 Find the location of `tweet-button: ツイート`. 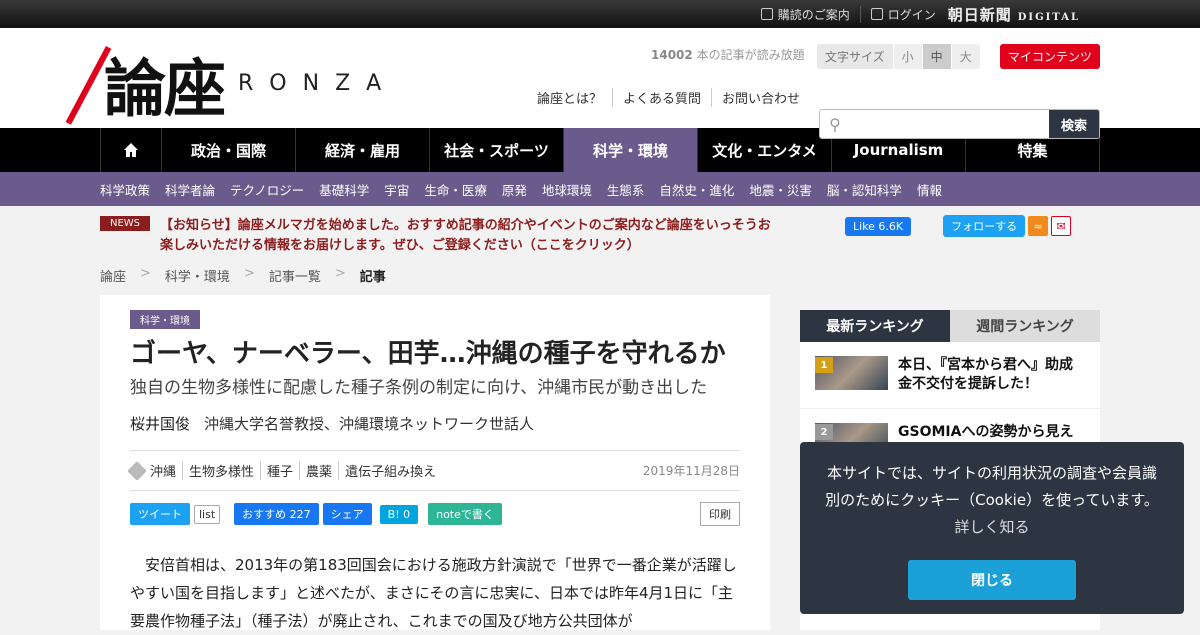

tweet-button: ツイート is located at coordinates (160, 514).